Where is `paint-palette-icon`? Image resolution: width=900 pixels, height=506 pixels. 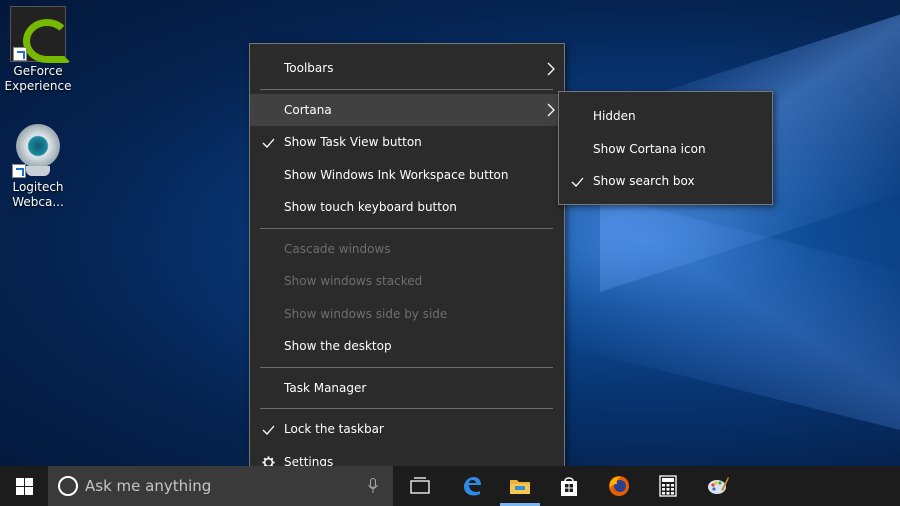 paint-palette-icon is located at coordinates (718, 485).